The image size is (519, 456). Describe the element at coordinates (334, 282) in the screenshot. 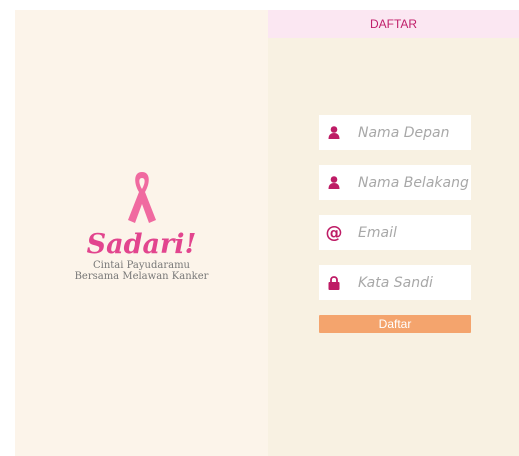

I see `lock-icon` at that location.